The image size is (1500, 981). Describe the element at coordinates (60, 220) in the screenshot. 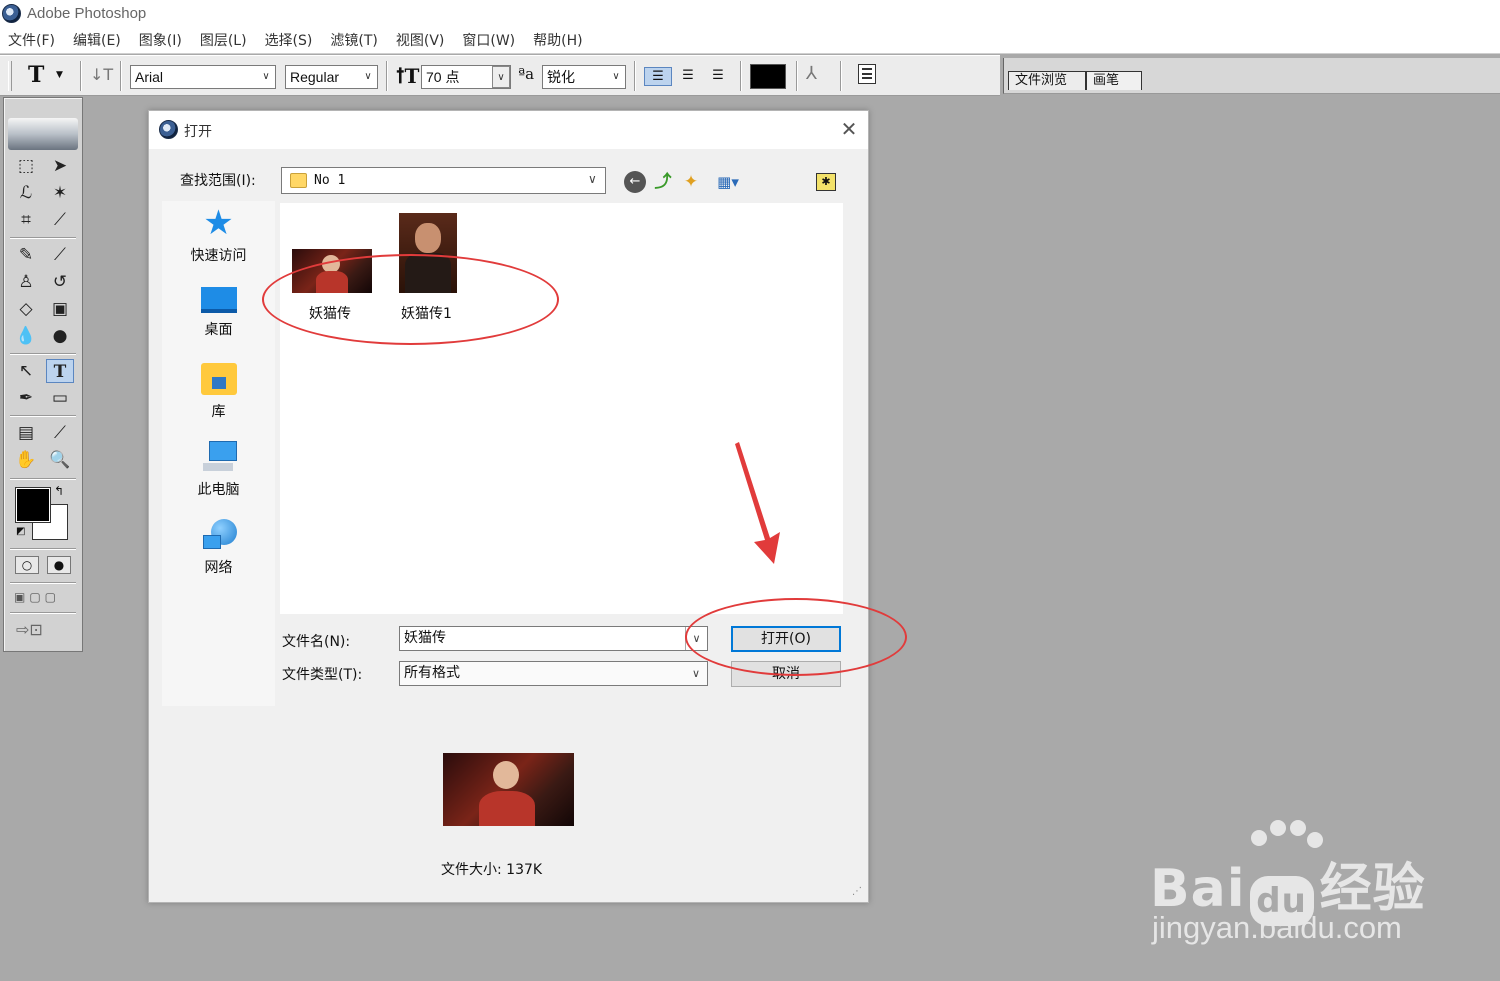

I see `slice-tool-icon: ⟋` at that location.